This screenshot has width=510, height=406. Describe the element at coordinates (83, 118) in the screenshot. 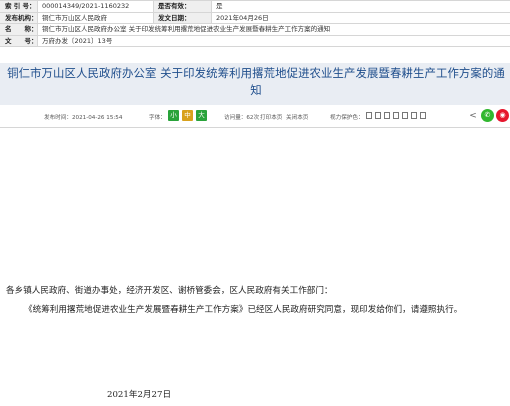

I see `publish-time: 发布时间：2021-04-26 15:54` at that location.